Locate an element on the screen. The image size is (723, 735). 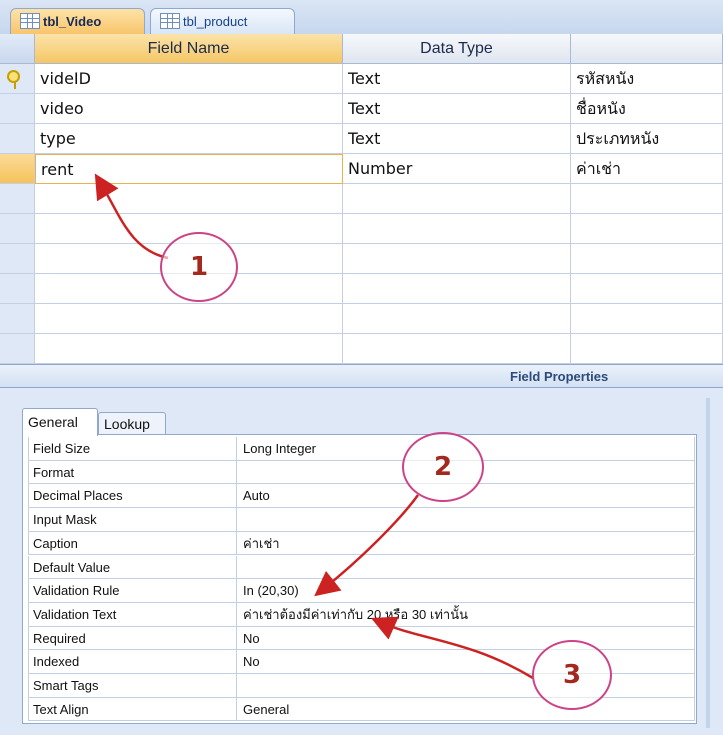
property-value: General is located at coordinates (466, 709).